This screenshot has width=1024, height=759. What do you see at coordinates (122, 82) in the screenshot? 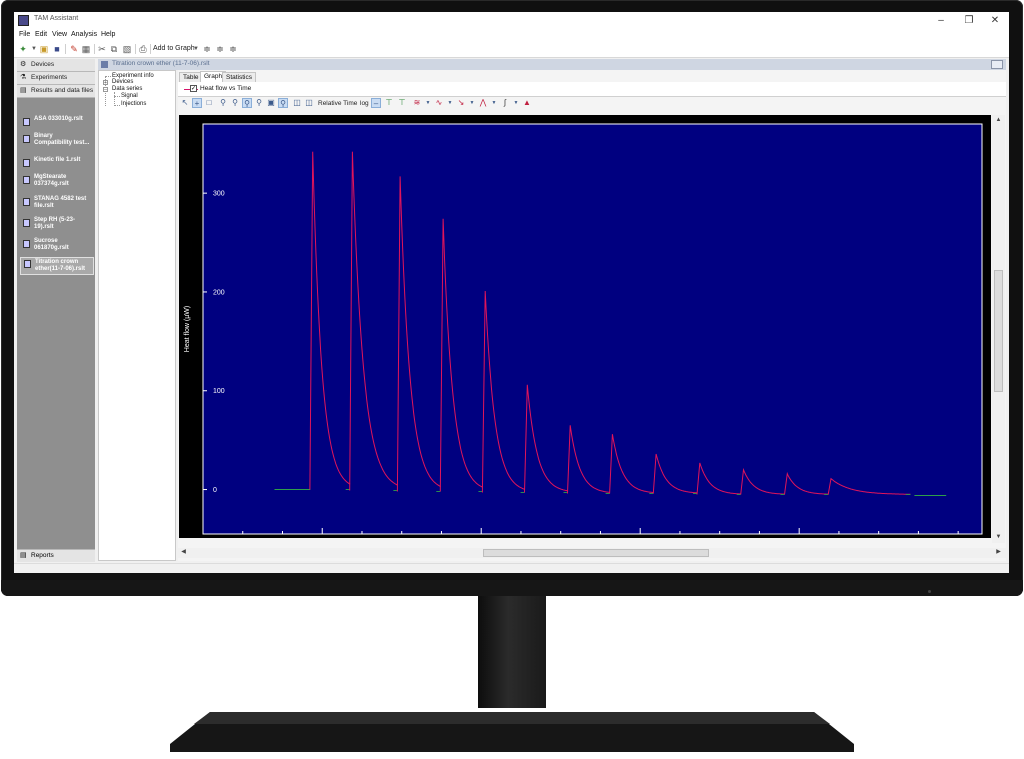
I see `tree-devices: Devices` at bounding box center [122, 82].